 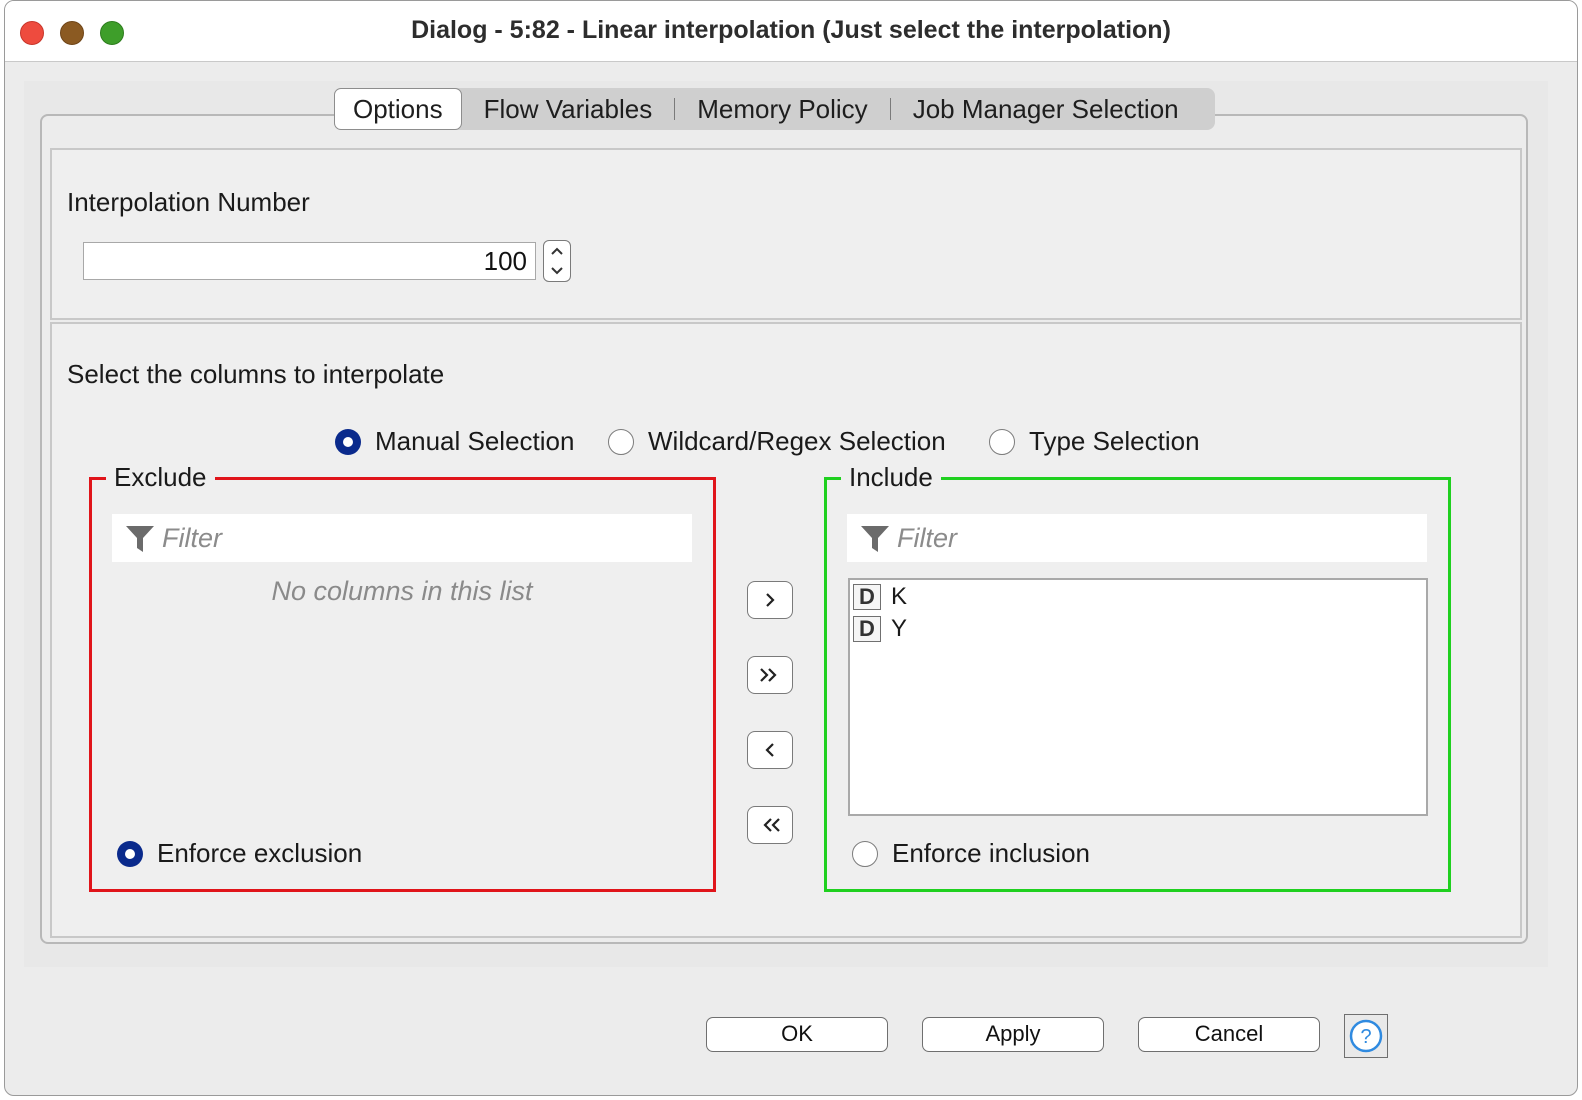 What do you see at coordinates (991, 853) in the screenshot?
I see `enforce-inclusion-label: Enforce inclusion` at bounding box center [991, 853].